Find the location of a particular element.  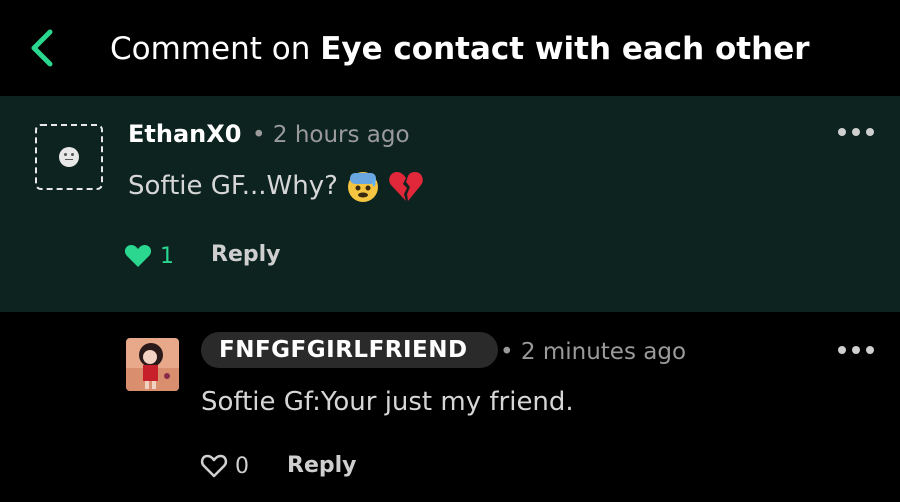

back-button is located at coordinates (41, 48).